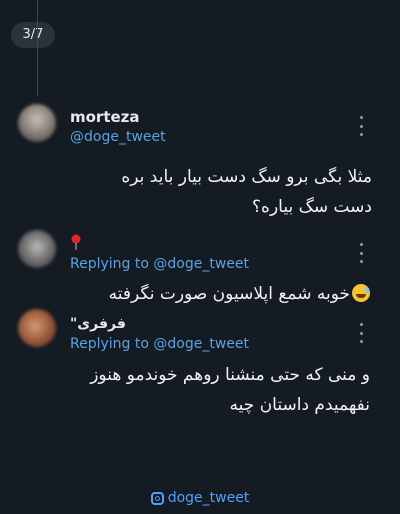 The height and width of the screenshot is (514, 400). What do you see at coordinates (229, 294) in the screenshot?
I see `reply-text-content: خوبه شمع اپلاسیون صورت نگرفته` at bounding box center [229, 294].